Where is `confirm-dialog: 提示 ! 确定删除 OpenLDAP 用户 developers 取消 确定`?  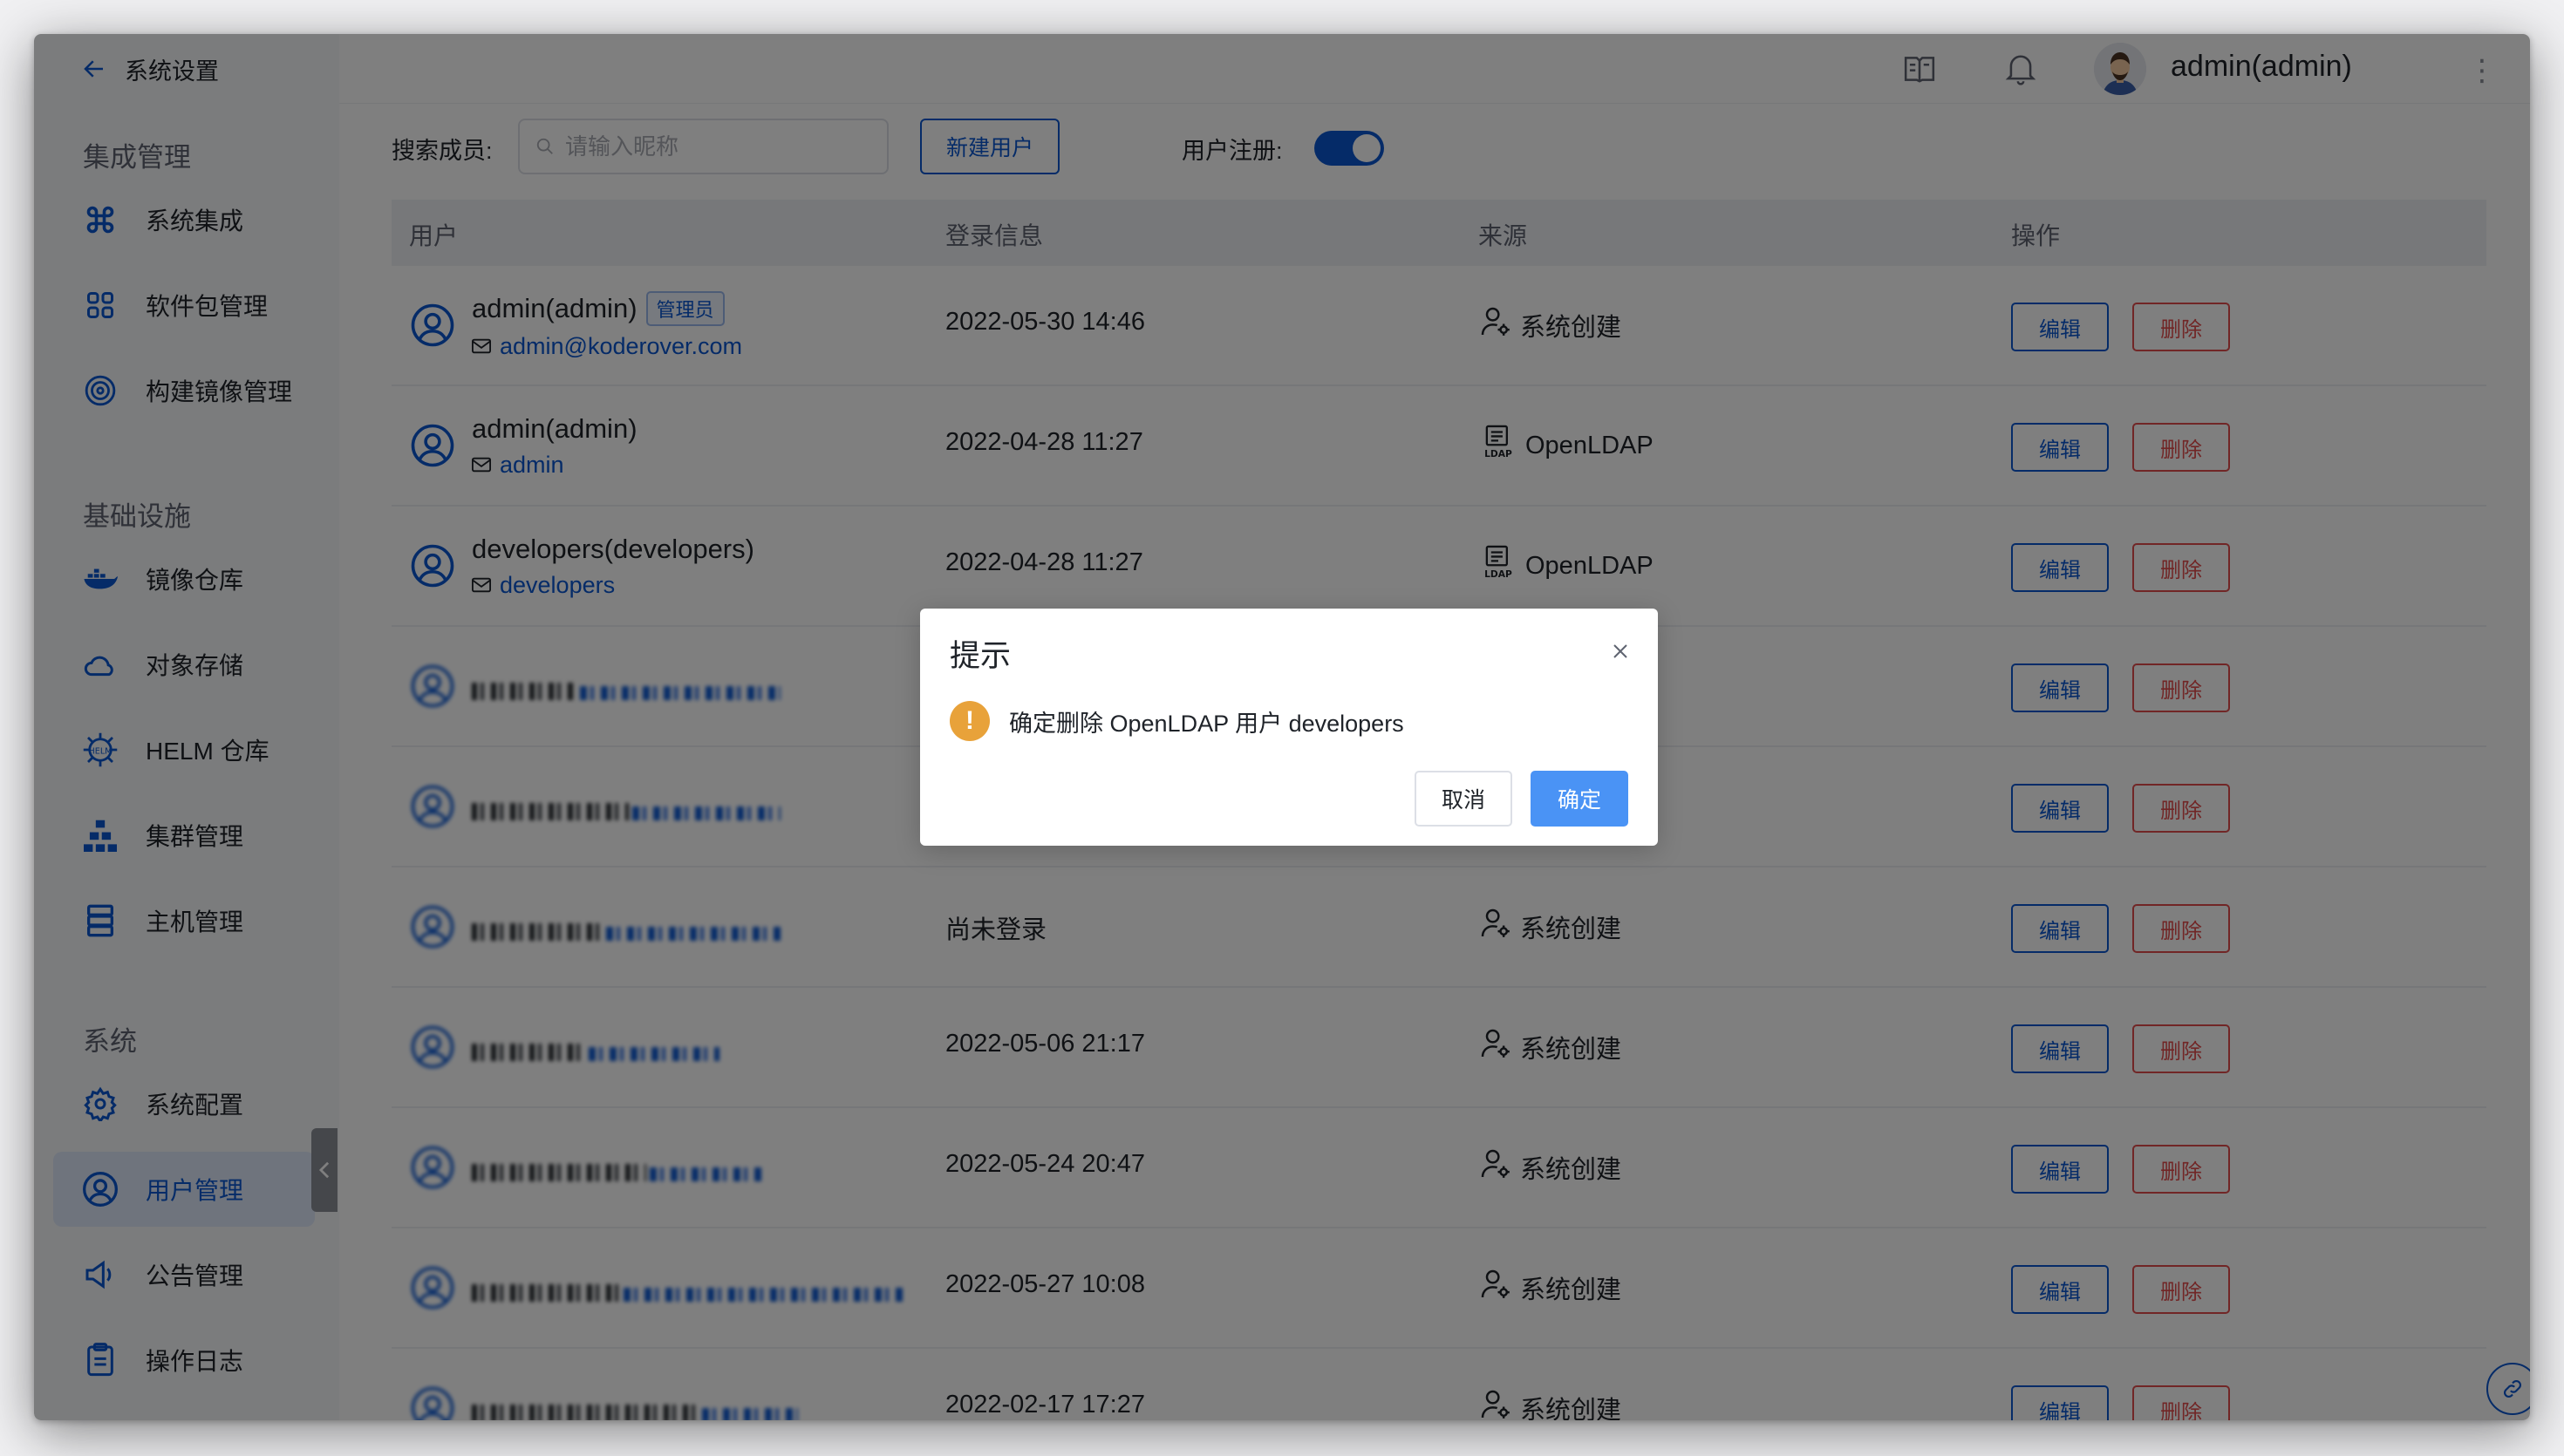
confirm-dialog: 提示 ! 确定删除 OpenLDAP 用户 developers 取消 确定 is located at coordinates (1289, 727).